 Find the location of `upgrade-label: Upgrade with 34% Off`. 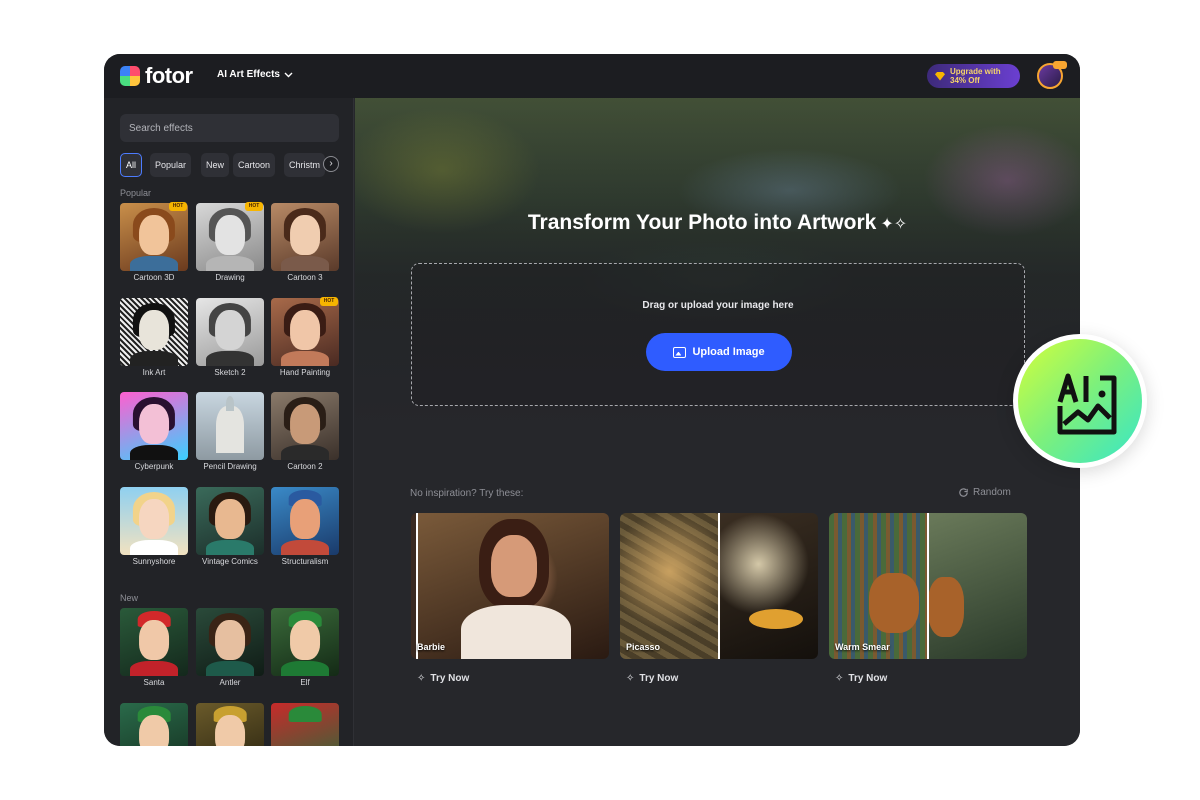

upgrade-label: Upgrade with 34% Off is located at coordinates (975, 76).